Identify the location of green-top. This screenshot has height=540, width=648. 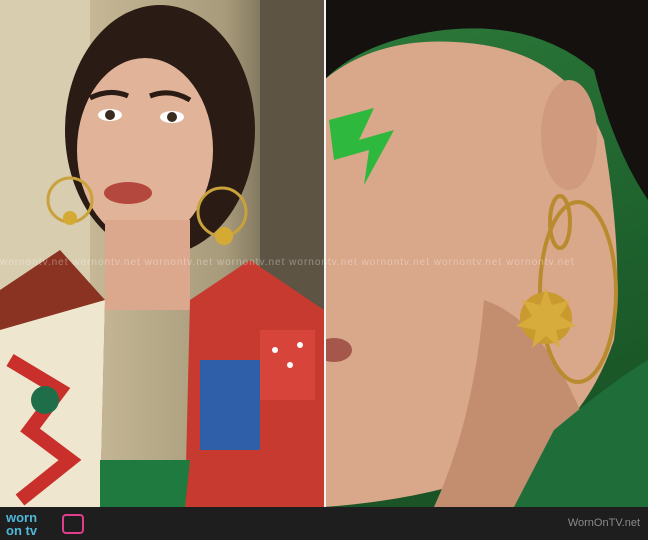
(145, 483).